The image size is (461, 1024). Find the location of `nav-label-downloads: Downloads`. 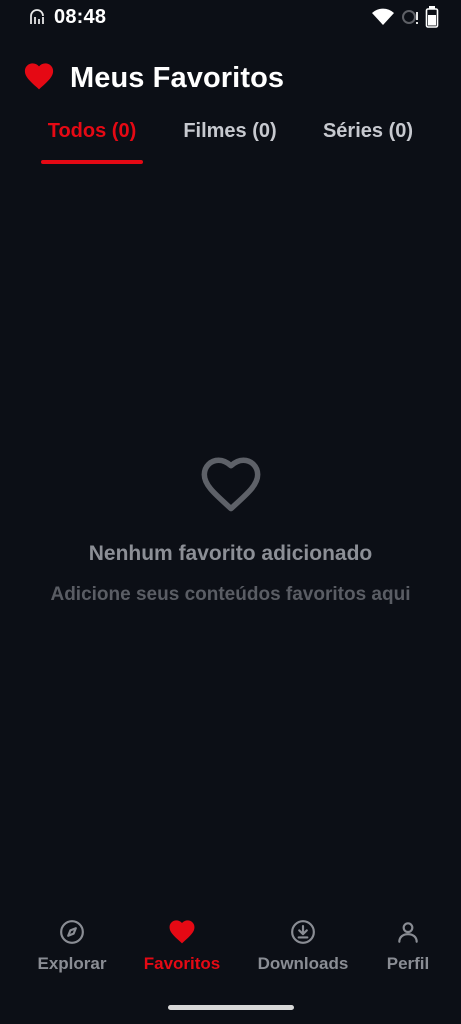

nav-label-downloads: Downloads is located at coordinates (303, 963).